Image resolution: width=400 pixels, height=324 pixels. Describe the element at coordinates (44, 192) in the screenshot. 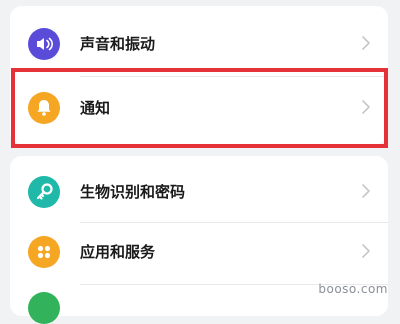

I see `key-icon` at that location.